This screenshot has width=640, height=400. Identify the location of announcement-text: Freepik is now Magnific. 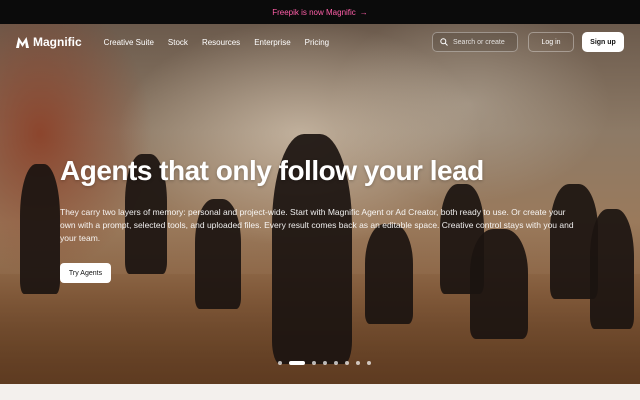
(314, 12).